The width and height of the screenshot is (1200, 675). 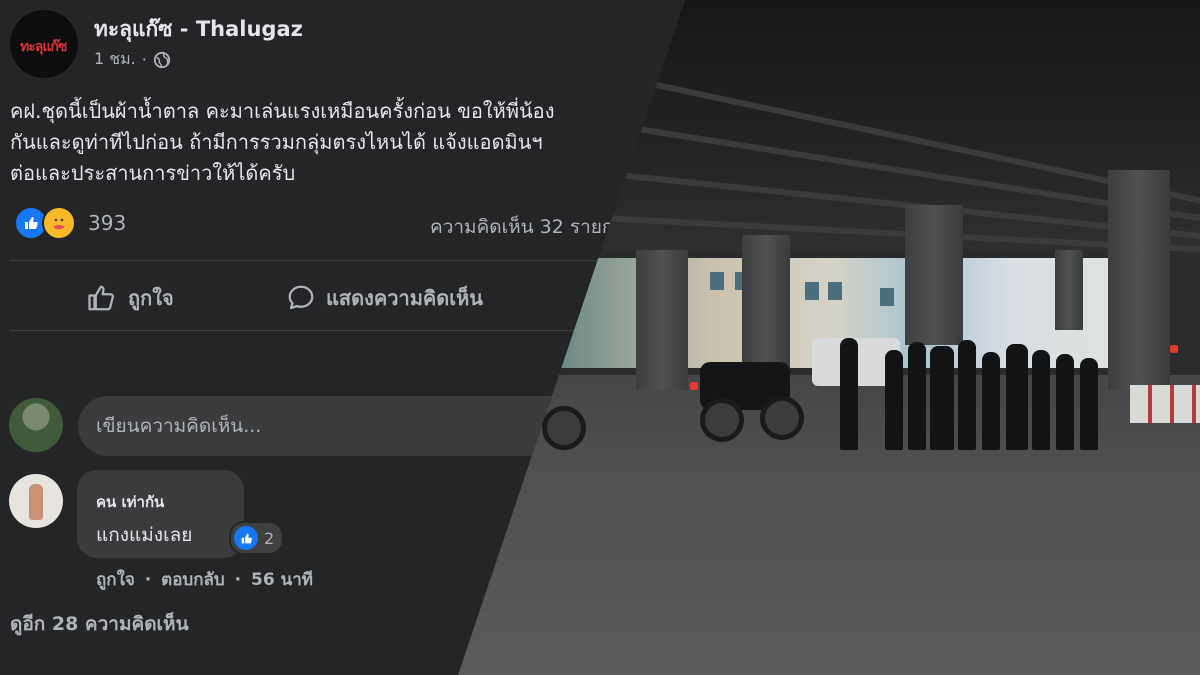 What do you see at coordinates (1165, 404) in the screenshot?
I see `road-barrier` at bounding box center [1165, 404].